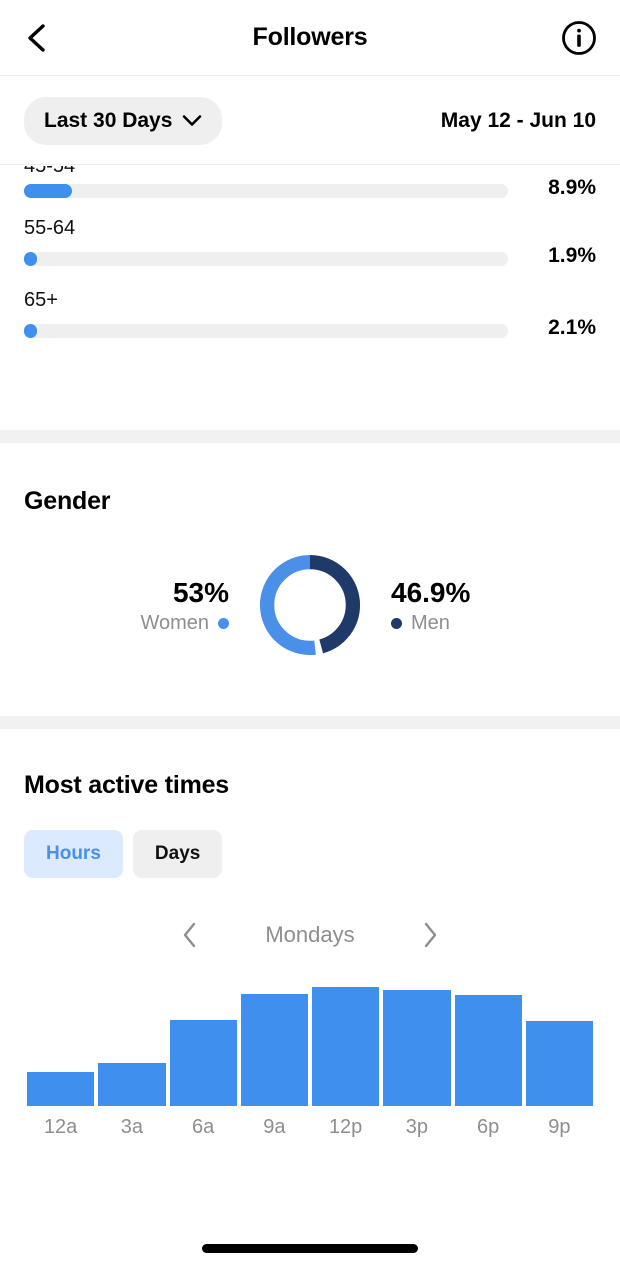 The image size is (620, 1270). What do you see at coordinates (310, 322) in the screenshot?
I see `age-row-65-plus: 65+ 2.1%` at bounding box center [310, 322].